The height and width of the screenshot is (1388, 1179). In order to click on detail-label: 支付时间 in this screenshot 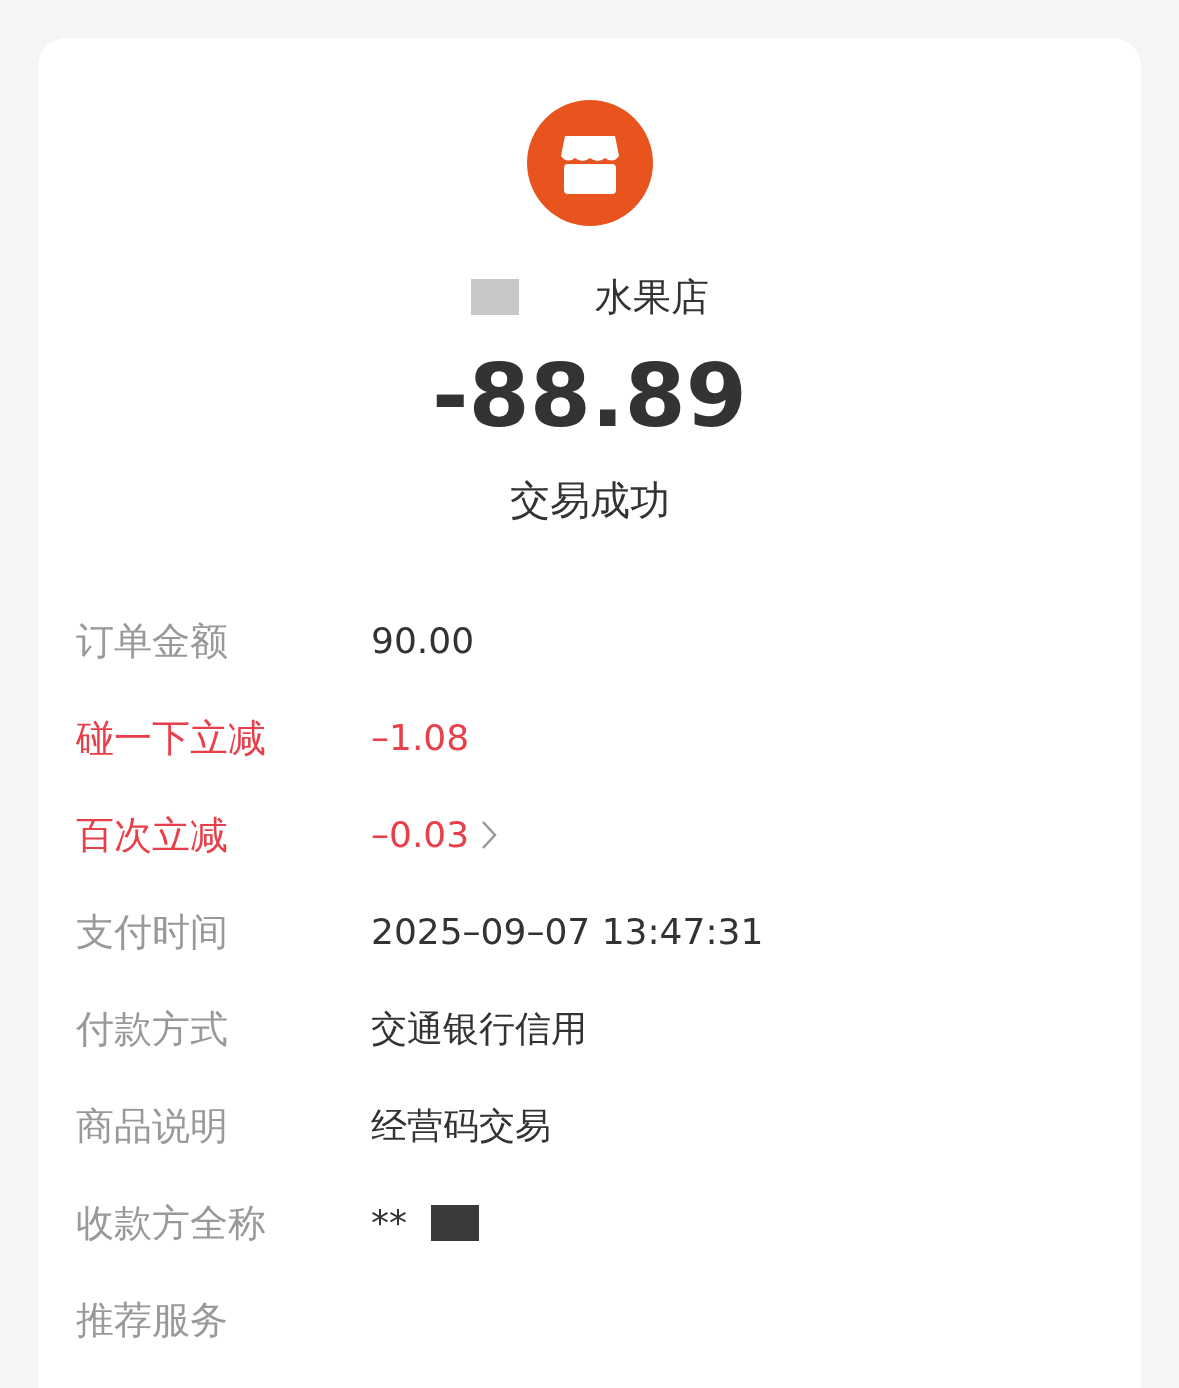, I will do `click(152, 931)`.